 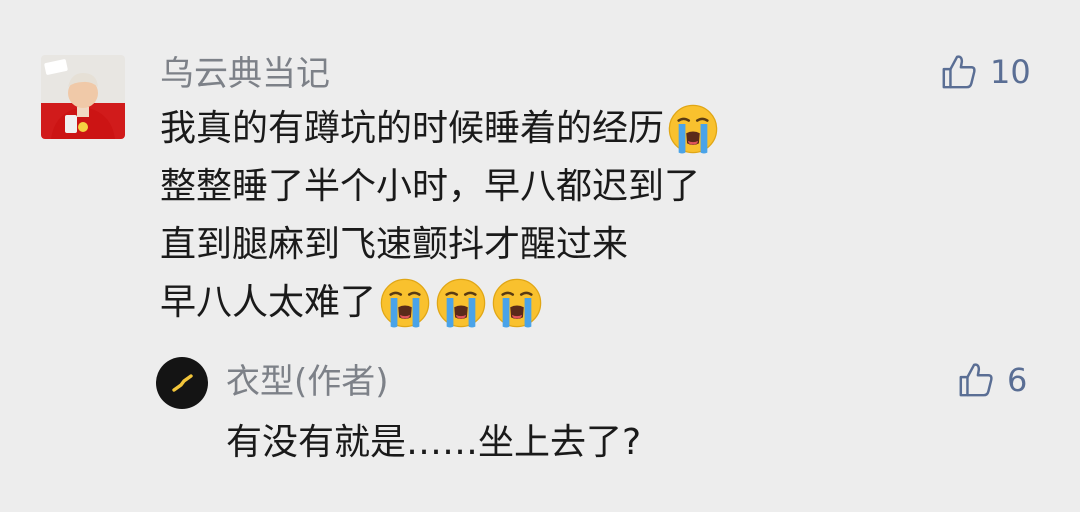 I want to click on user-avatar-photo-icon, so click(x=83, y=97).